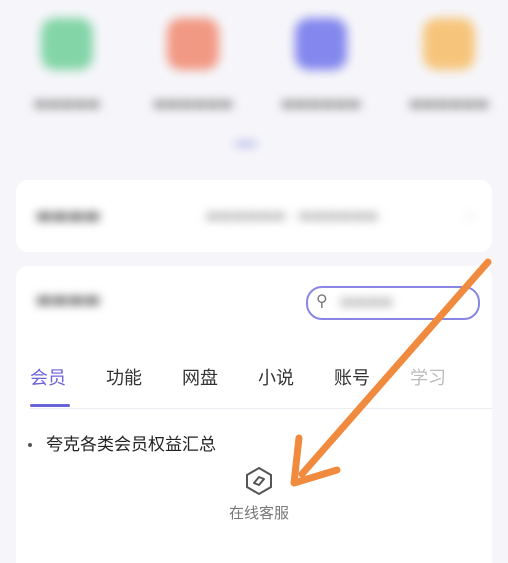  I want to click on search-placeholder: ▬▬▬▬, so click(366, 302).